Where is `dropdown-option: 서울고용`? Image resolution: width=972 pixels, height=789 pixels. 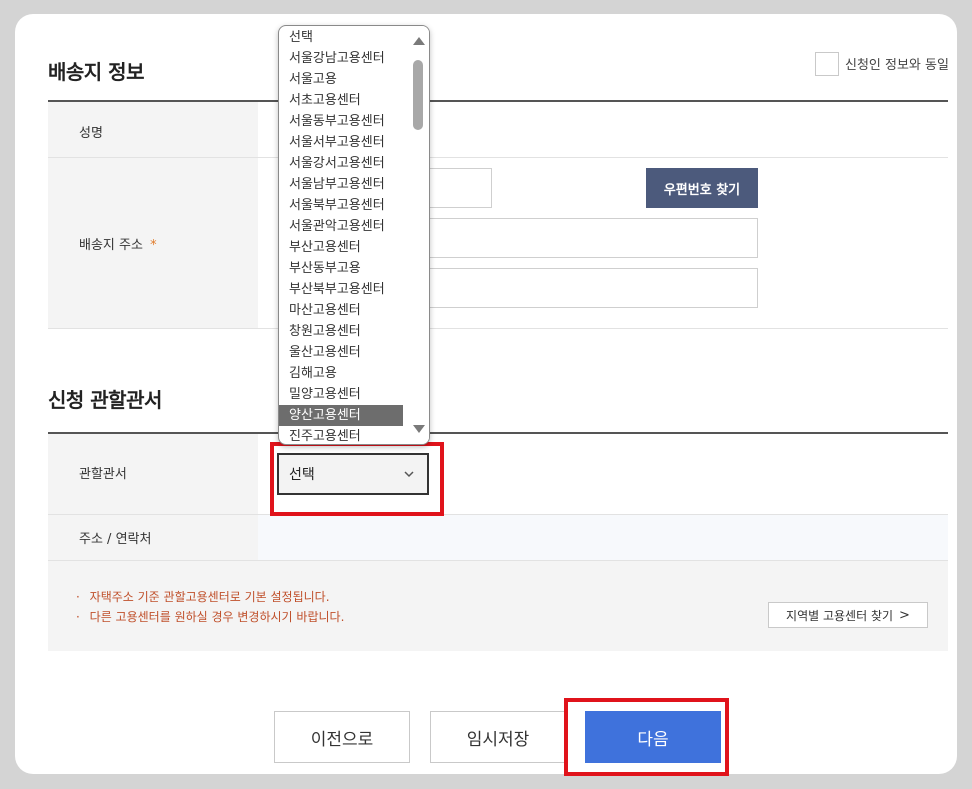 dropdown-option: 서울고용 is located at coordinates (346, 79).